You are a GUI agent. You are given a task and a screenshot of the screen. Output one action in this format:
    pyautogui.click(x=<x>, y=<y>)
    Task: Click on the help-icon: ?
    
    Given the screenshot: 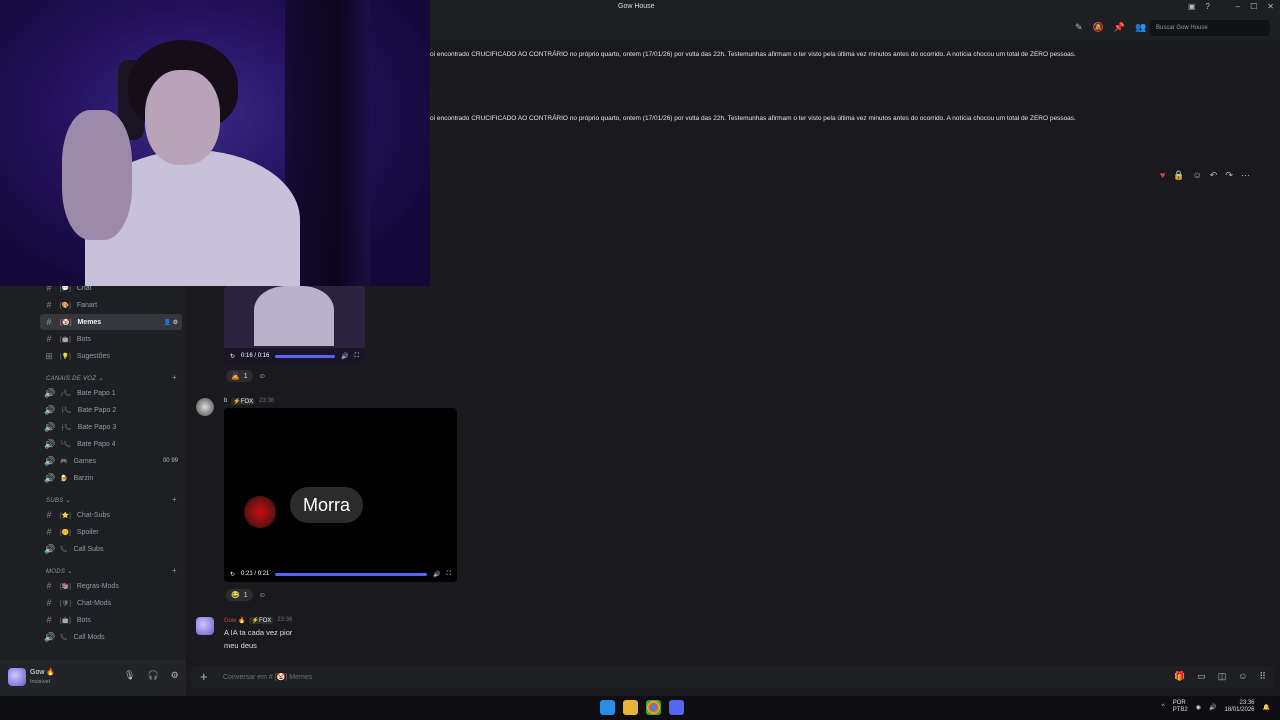 What is the action you would take?
    pyautogui.click(x=1208, y=6)
    